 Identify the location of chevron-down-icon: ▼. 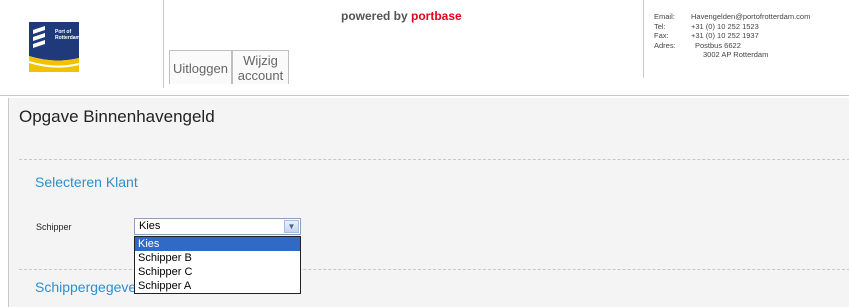
(291, 226).